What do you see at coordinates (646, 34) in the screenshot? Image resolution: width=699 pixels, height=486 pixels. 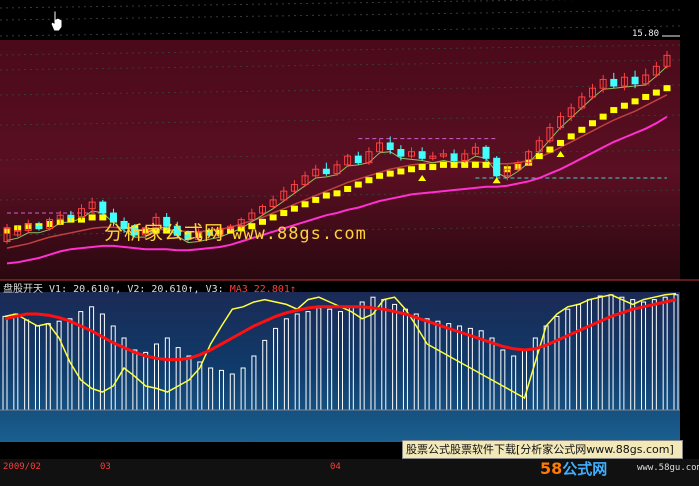 I see `last-price-label: 15.80` at bounding box center [646, 34].